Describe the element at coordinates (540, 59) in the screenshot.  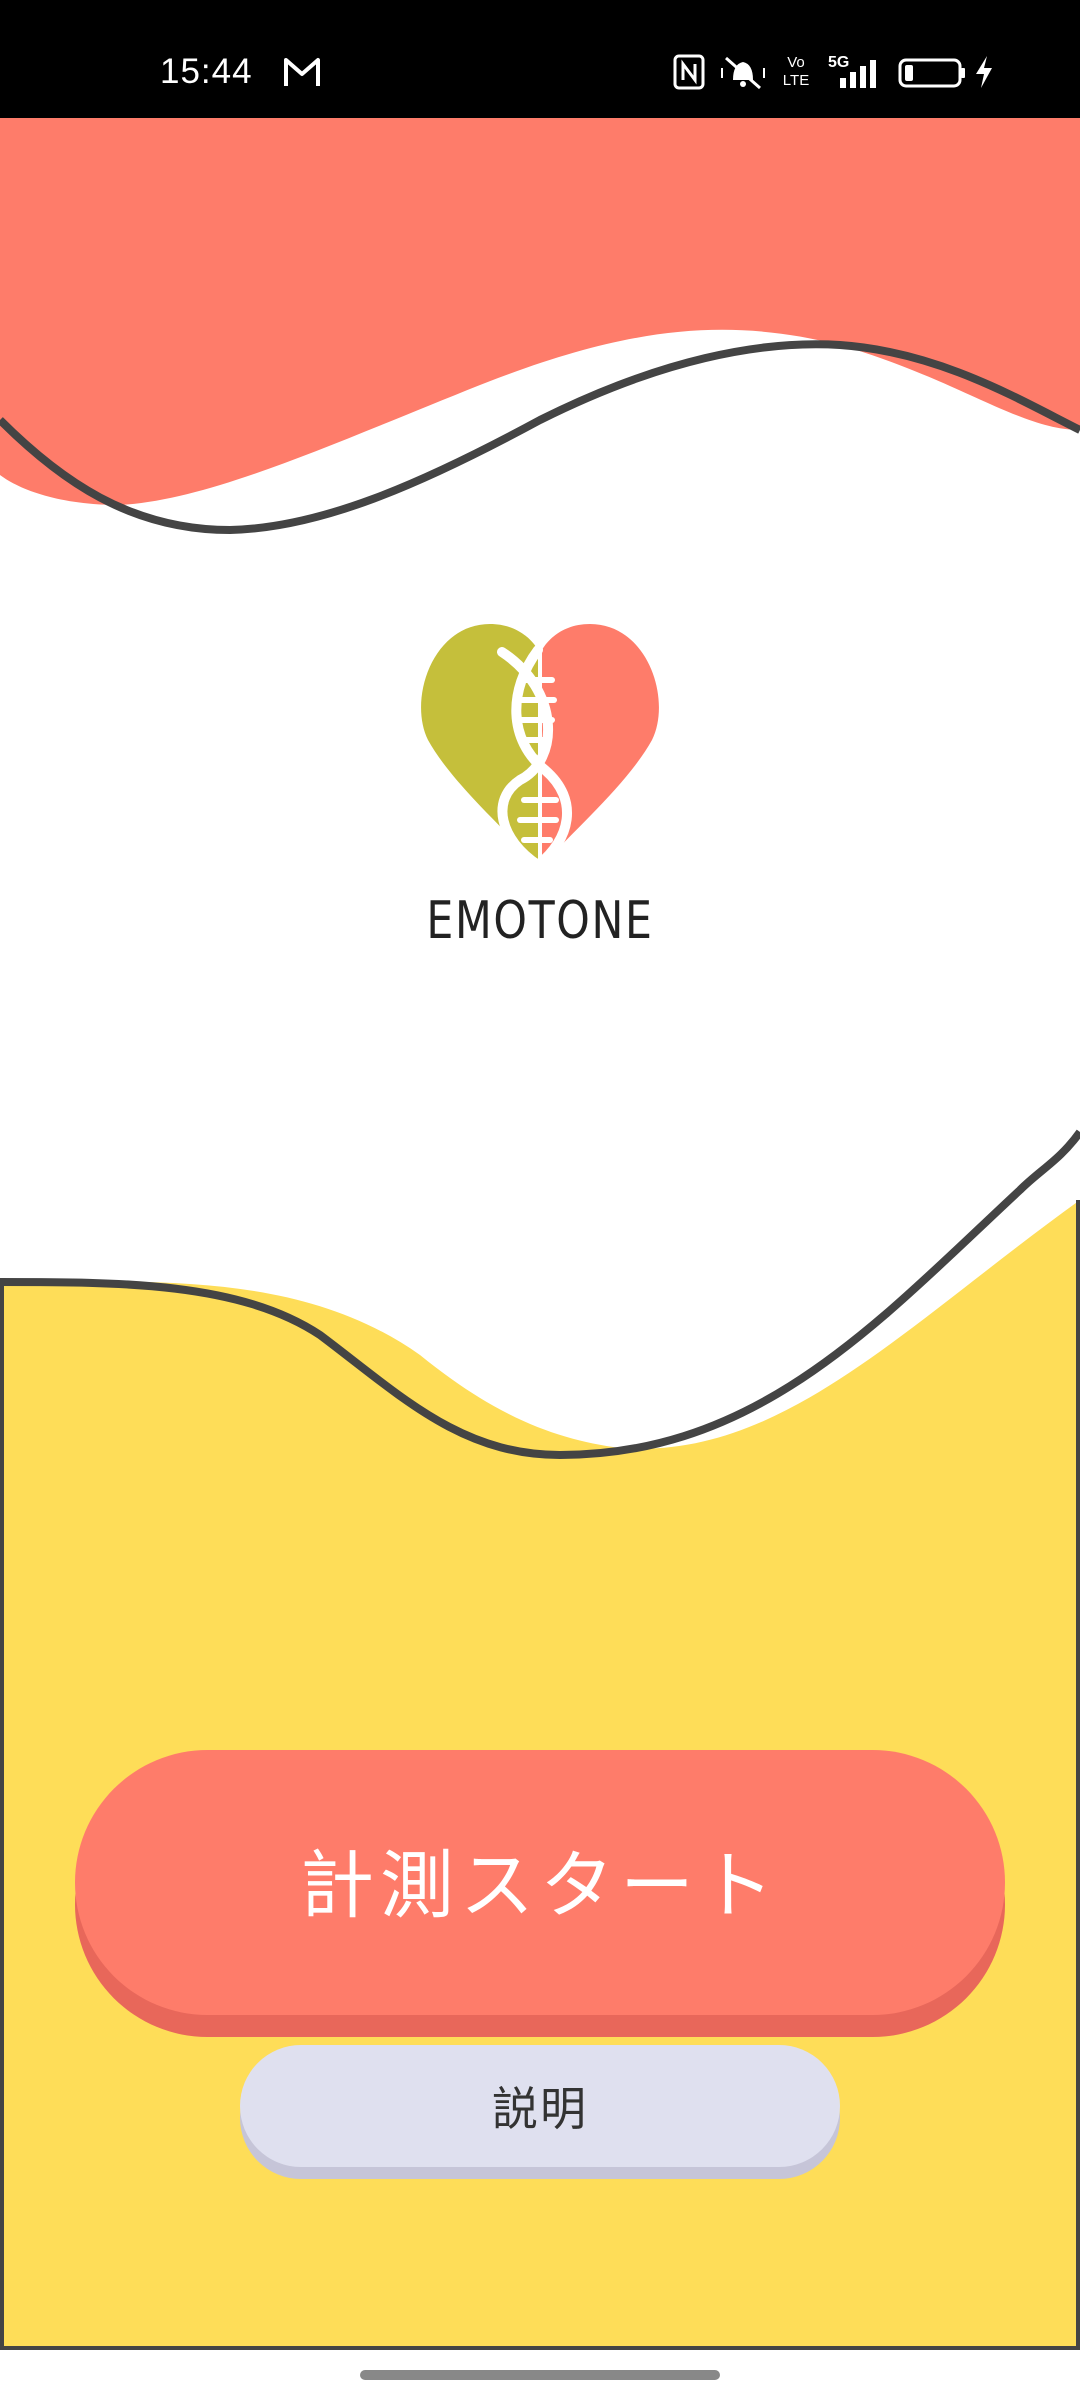
I see `status-bar: 15:44 Vo LTE 5G` at that location.